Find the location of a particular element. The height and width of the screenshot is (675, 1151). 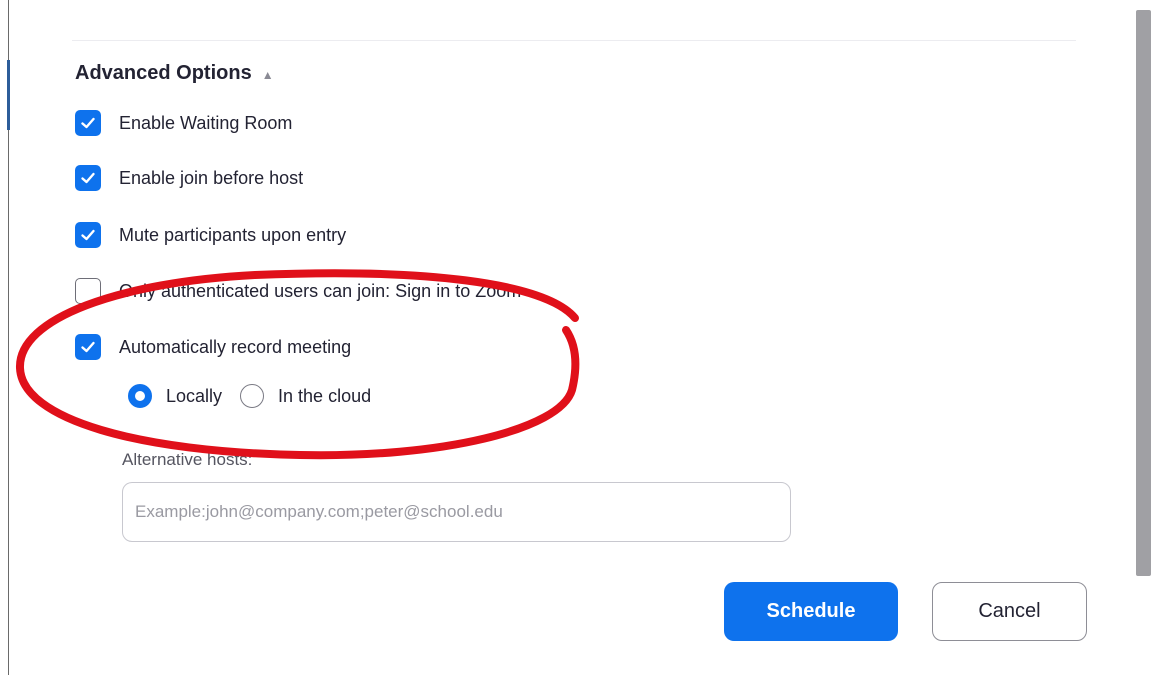

option-label: Enable Waiting Room is located at coordinates (206, 122).